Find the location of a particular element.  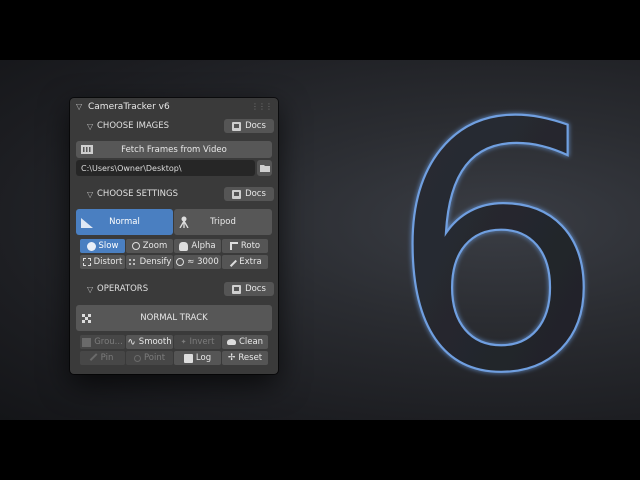

smooth-icon: ∿ is located at coordinates (131, 342).